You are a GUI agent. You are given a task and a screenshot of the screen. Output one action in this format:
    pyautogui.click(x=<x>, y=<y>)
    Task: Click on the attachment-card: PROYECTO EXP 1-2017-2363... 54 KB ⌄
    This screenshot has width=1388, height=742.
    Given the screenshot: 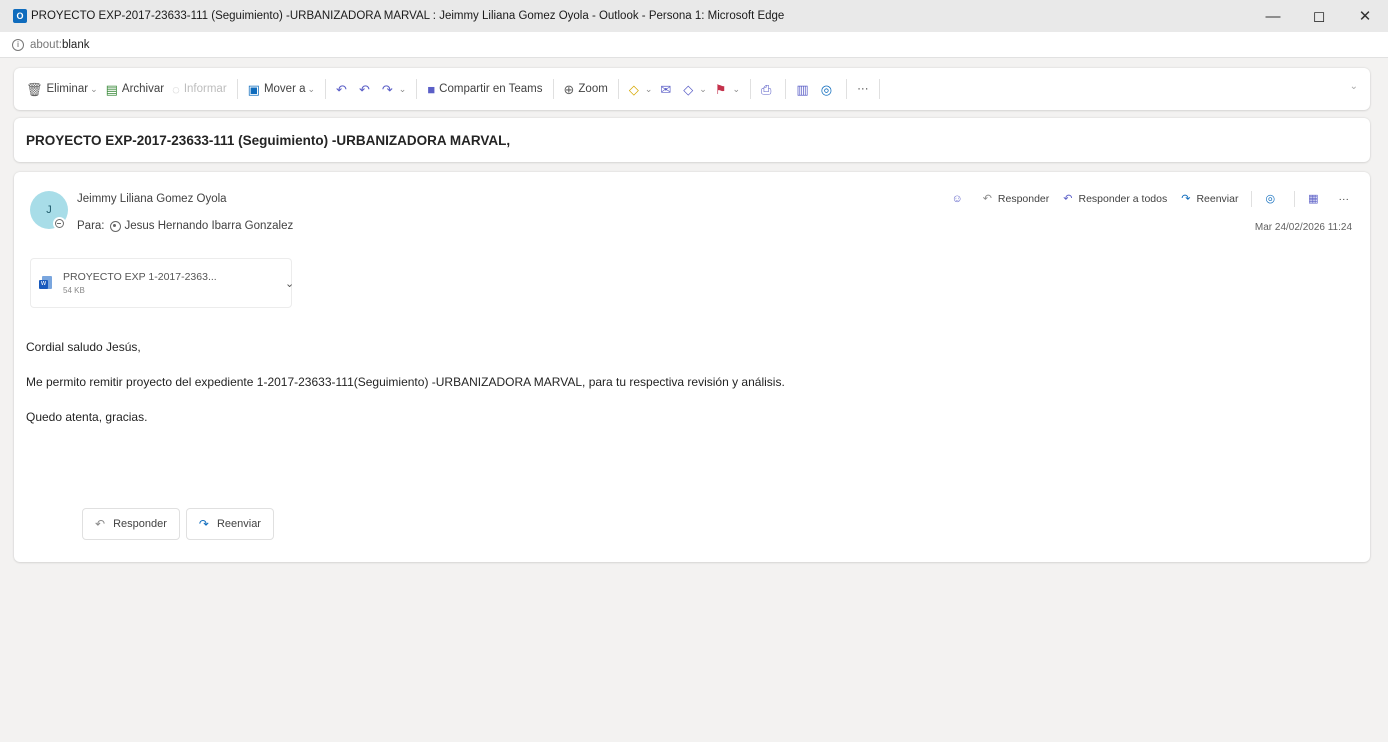 What is the action you would take?
    pyautogui.click(x=162, y=283)
    